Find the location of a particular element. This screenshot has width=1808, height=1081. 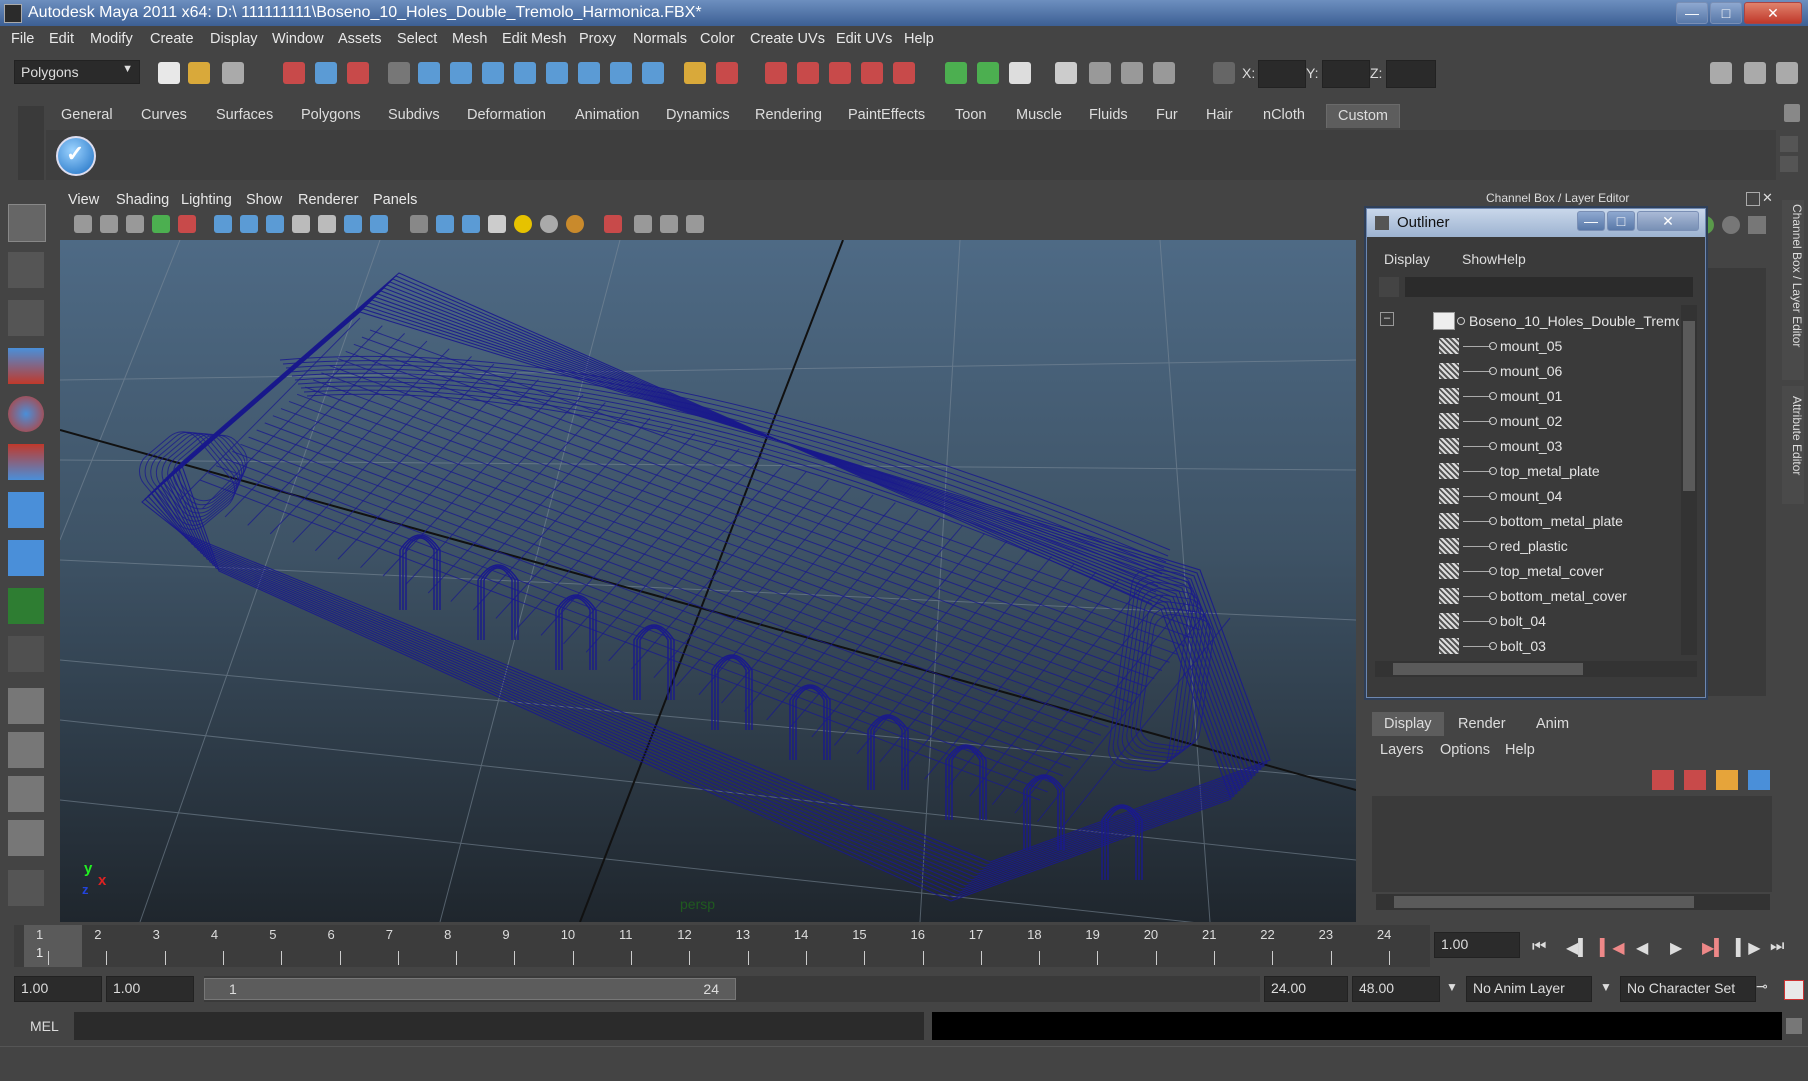

render-current-icon is located at coordinates (776, 73).